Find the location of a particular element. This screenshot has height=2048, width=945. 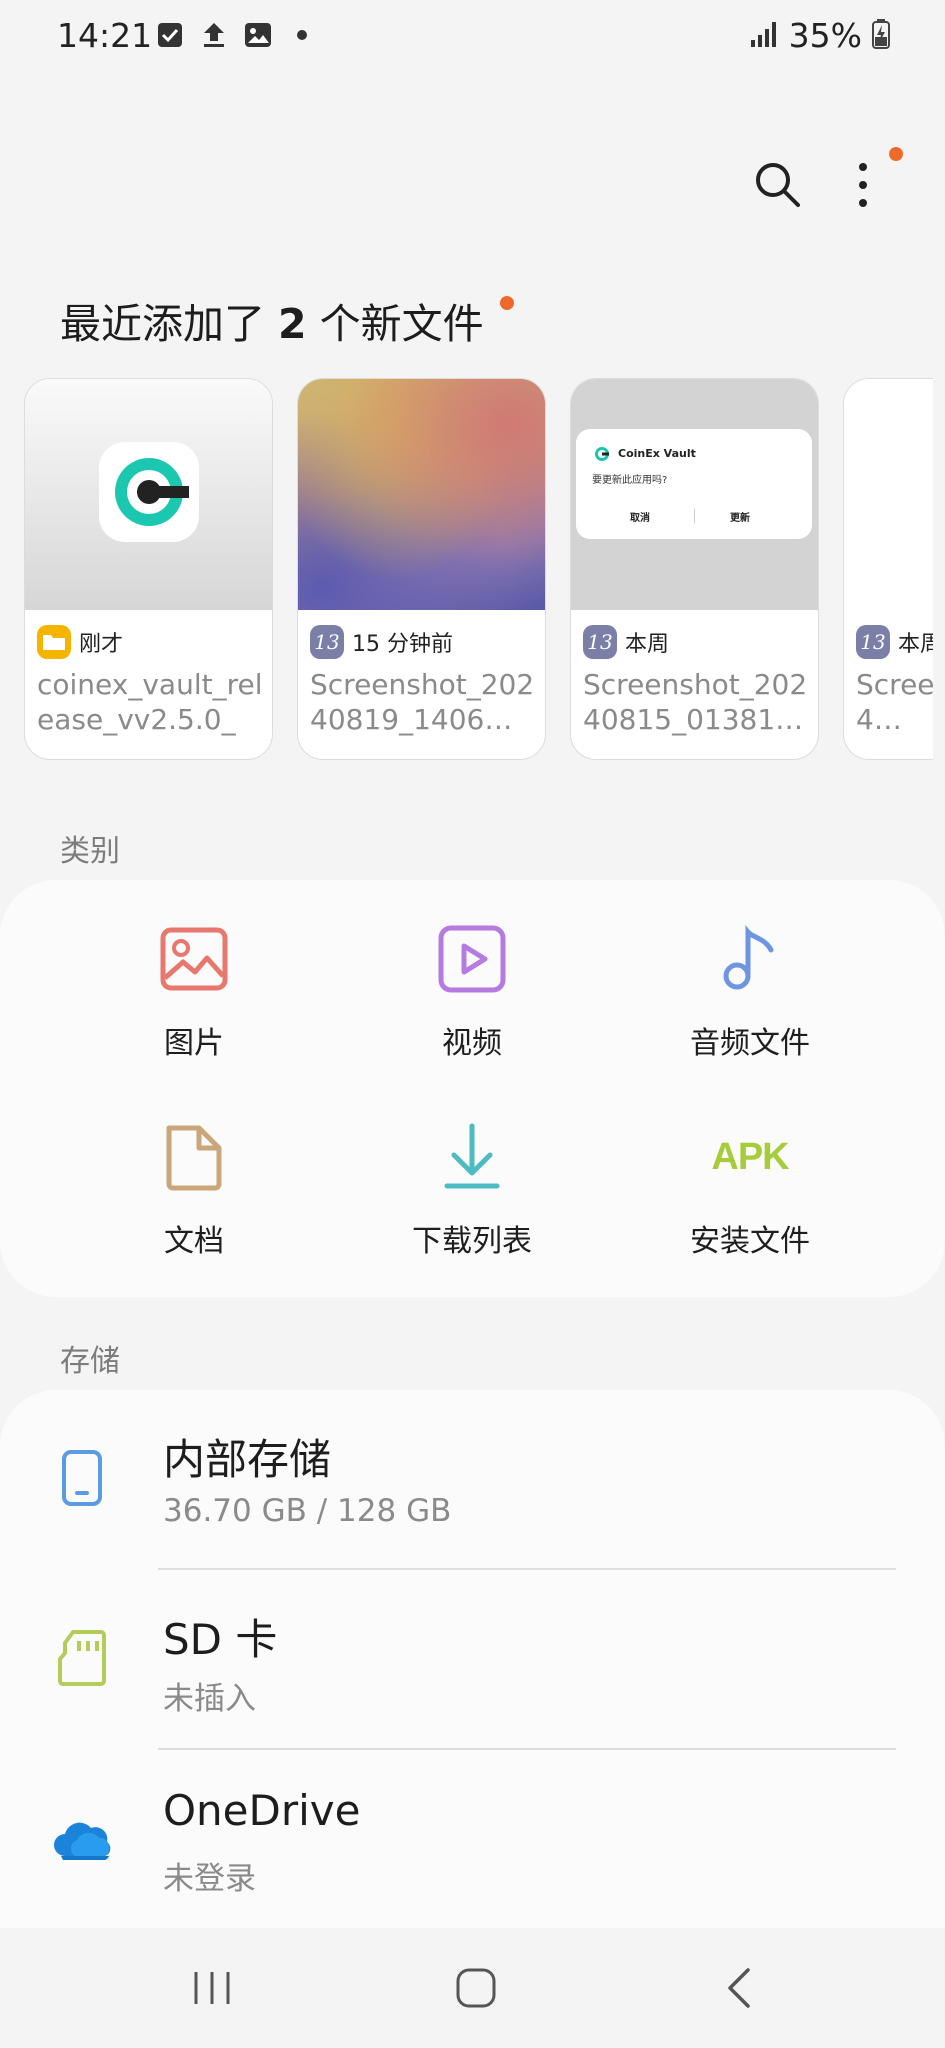

dialog-title: CoinEx Vault is located at coordinates (657, 453).